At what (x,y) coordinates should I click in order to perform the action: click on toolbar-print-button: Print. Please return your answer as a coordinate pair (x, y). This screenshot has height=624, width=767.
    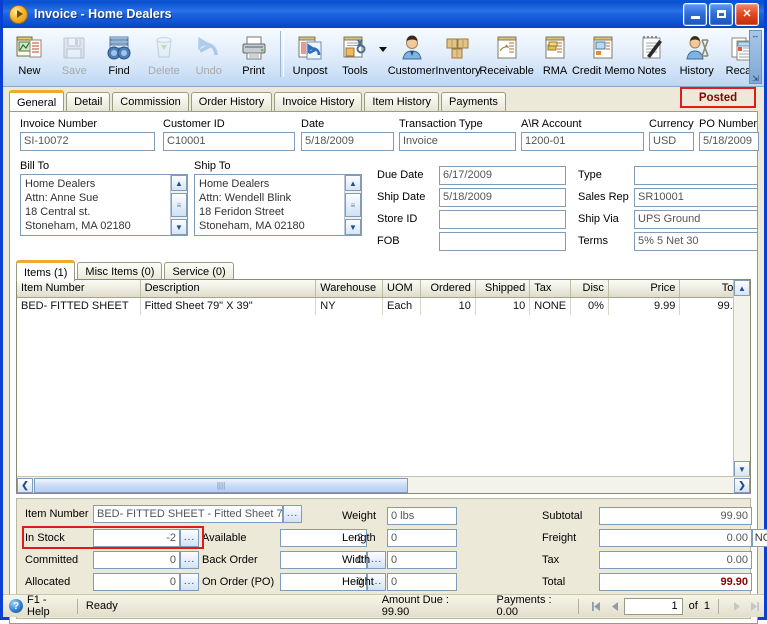
    Looking at the image, I should click on (253, 56).